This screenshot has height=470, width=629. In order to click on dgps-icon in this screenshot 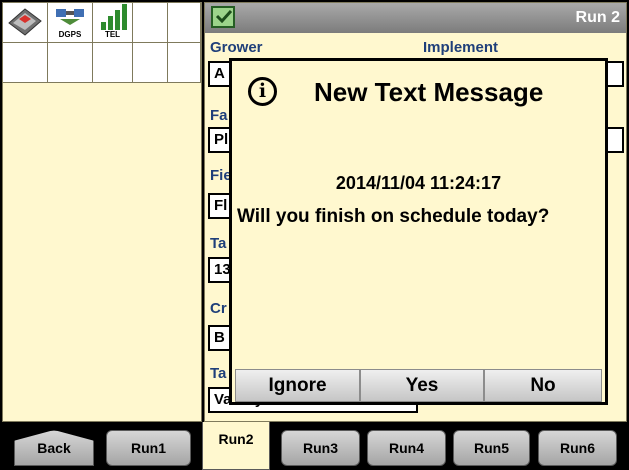, I will do `click(70, 17)`.